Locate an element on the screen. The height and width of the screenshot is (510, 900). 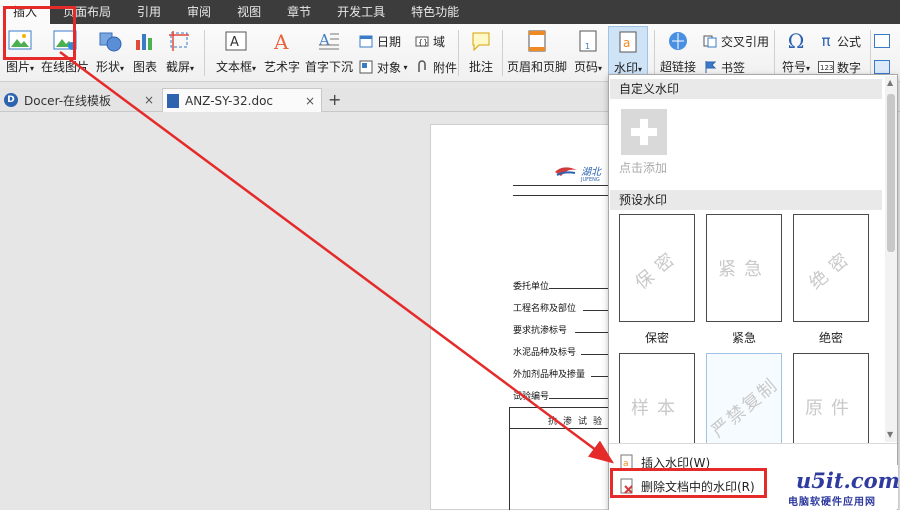
site-logo: u5it.com is located at coordinates (848, 480).